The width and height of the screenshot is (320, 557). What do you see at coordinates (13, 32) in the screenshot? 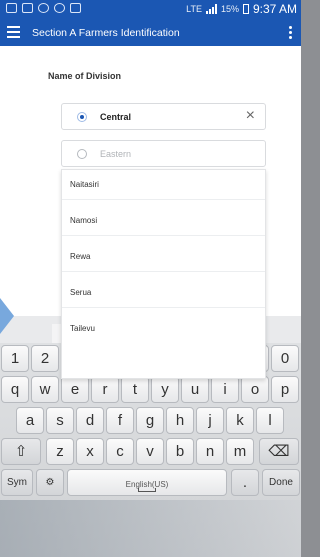
I see `hamburger-menu-icon` at bounding box center [13, 32].